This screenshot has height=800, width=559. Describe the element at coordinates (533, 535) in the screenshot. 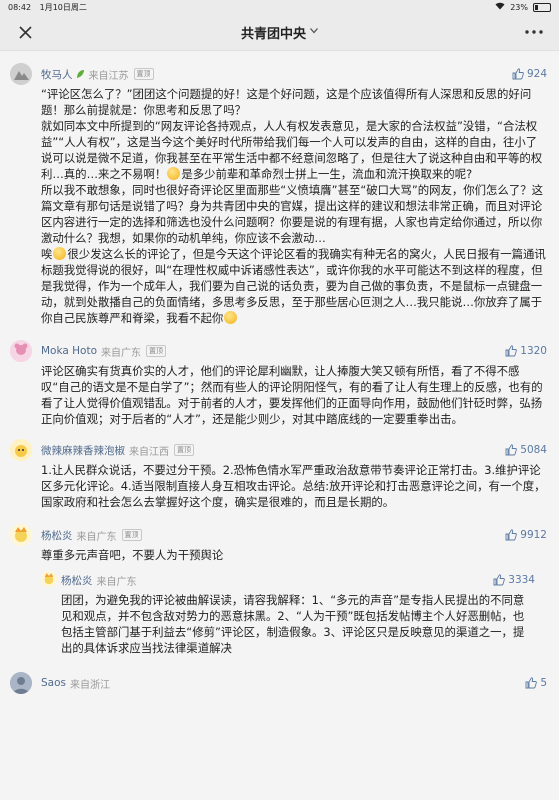

I see `like-count: 9912` at that location.